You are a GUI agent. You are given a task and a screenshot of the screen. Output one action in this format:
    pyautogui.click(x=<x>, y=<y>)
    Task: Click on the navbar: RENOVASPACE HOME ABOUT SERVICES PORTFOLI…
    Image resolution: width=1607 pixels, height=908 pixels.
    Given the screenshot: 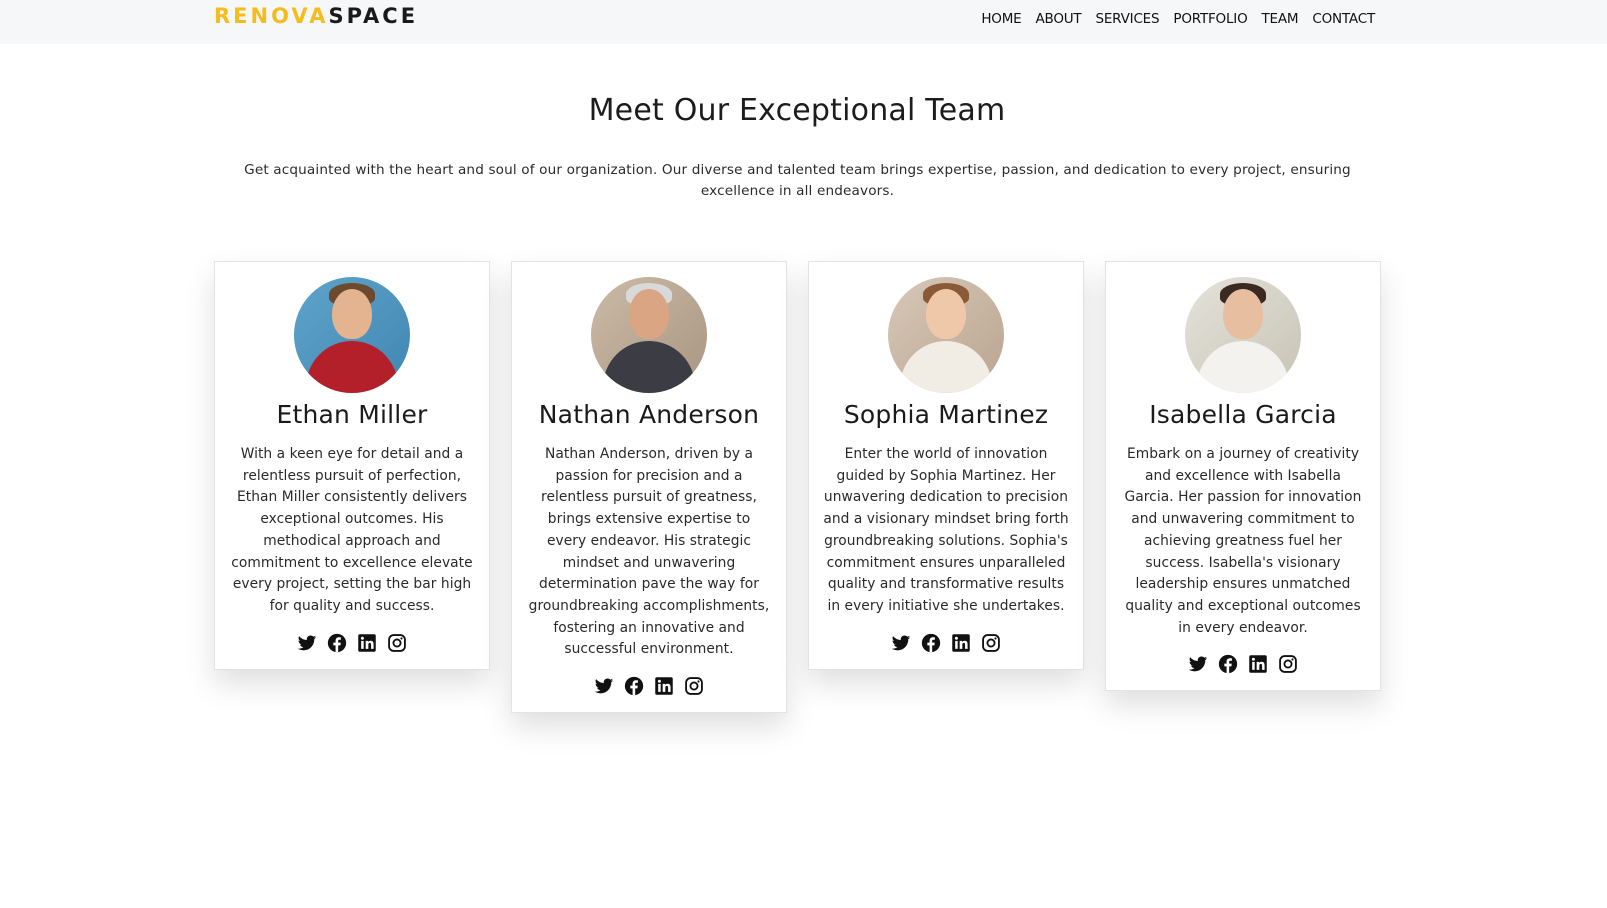 What is the action you would take?
    pyautogui.click(x=803, y=22)
    